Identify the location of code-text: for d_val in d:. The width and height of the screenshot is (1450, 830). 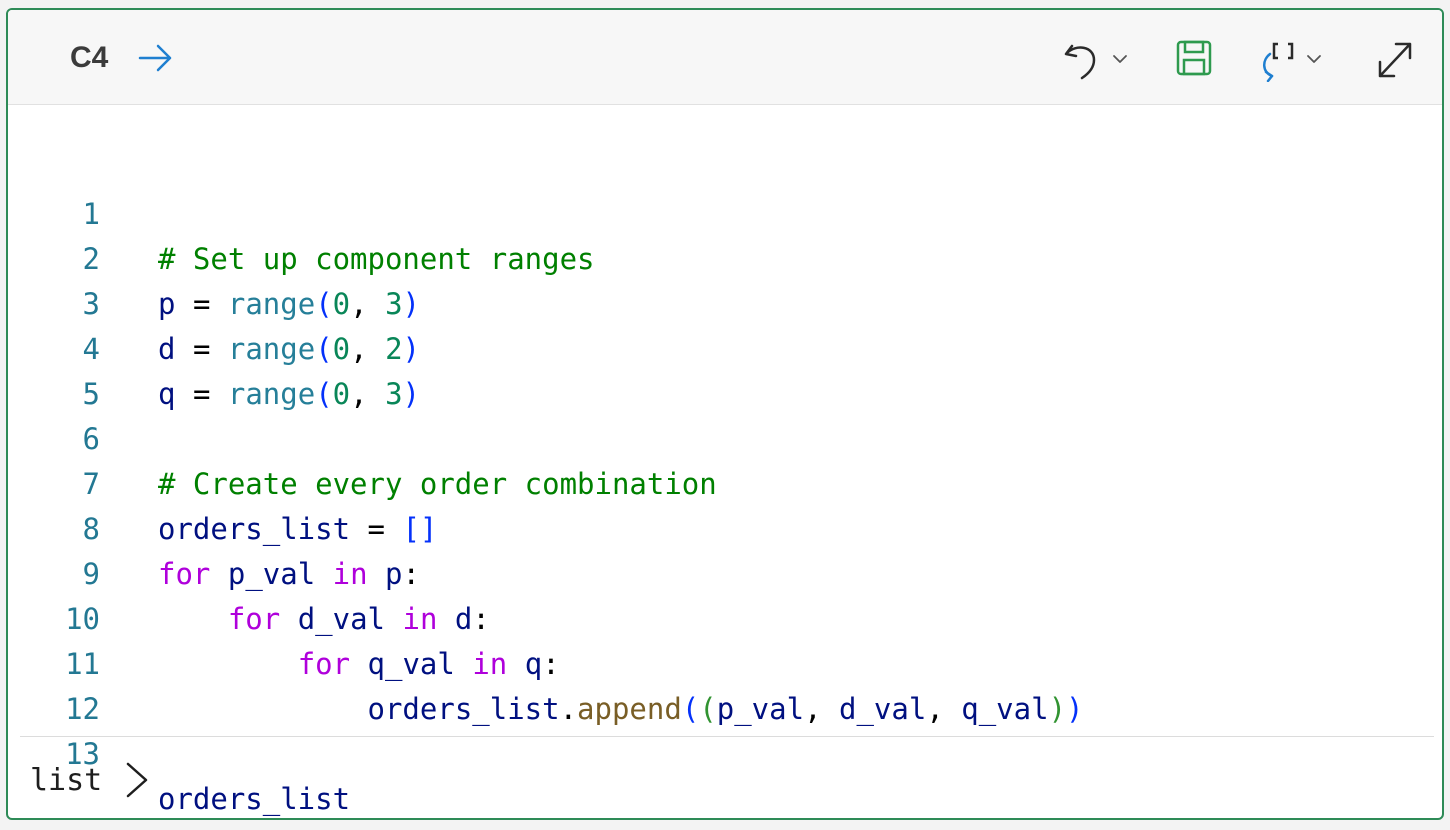
(358, 619).